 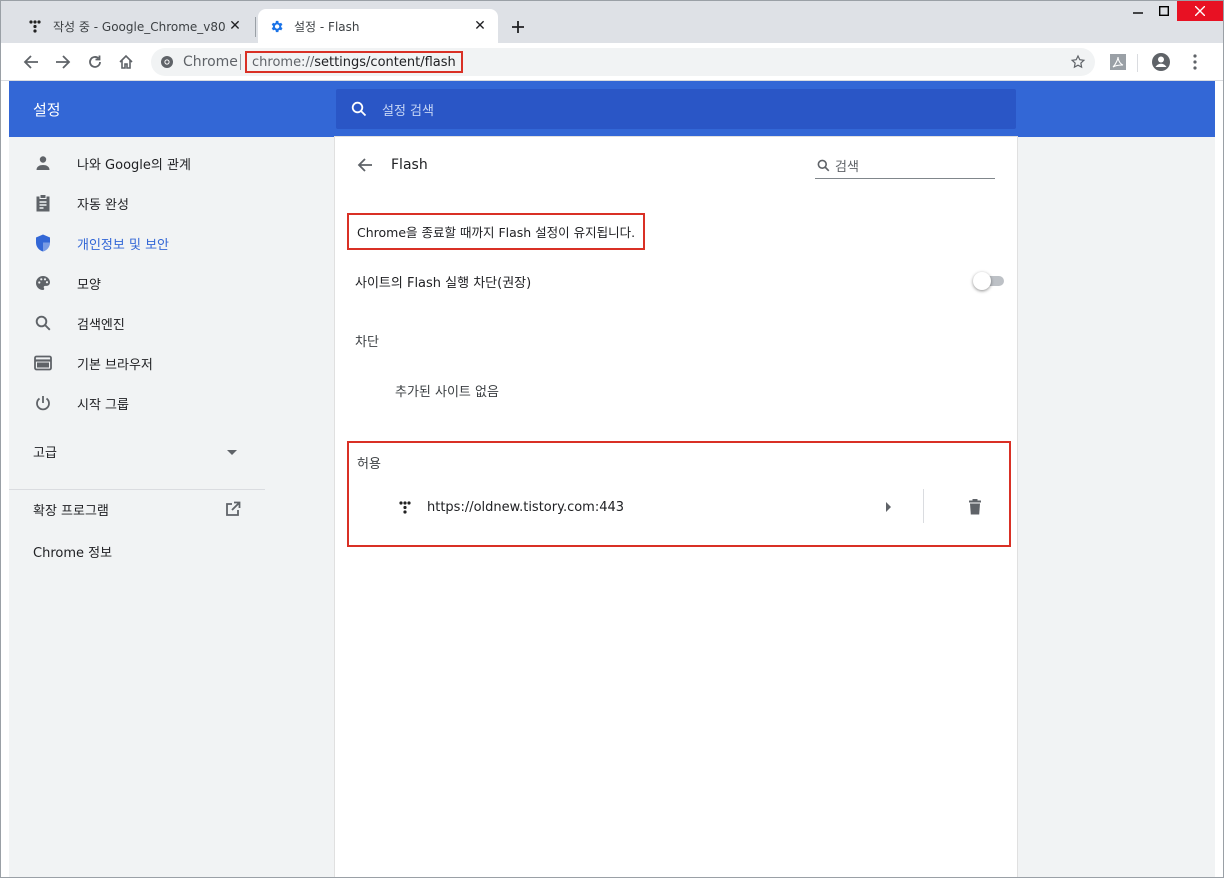 What do you see at coordinates (43, 203) in the screenshot?
I see `clipboard-icon` at bounding box center [43, 203].